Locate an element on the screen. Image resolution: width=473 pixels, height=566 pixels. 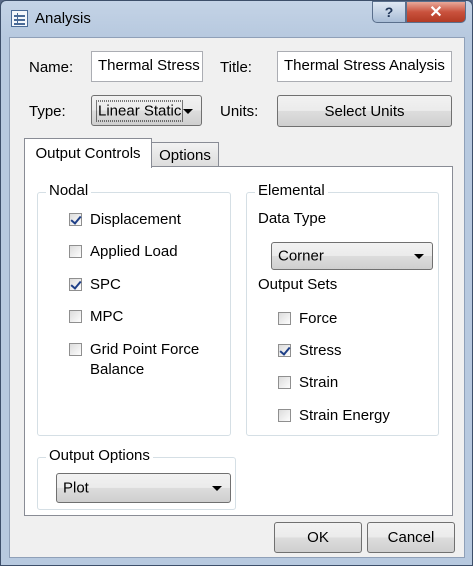
help-button: ? is located at coordinates (389, 12).